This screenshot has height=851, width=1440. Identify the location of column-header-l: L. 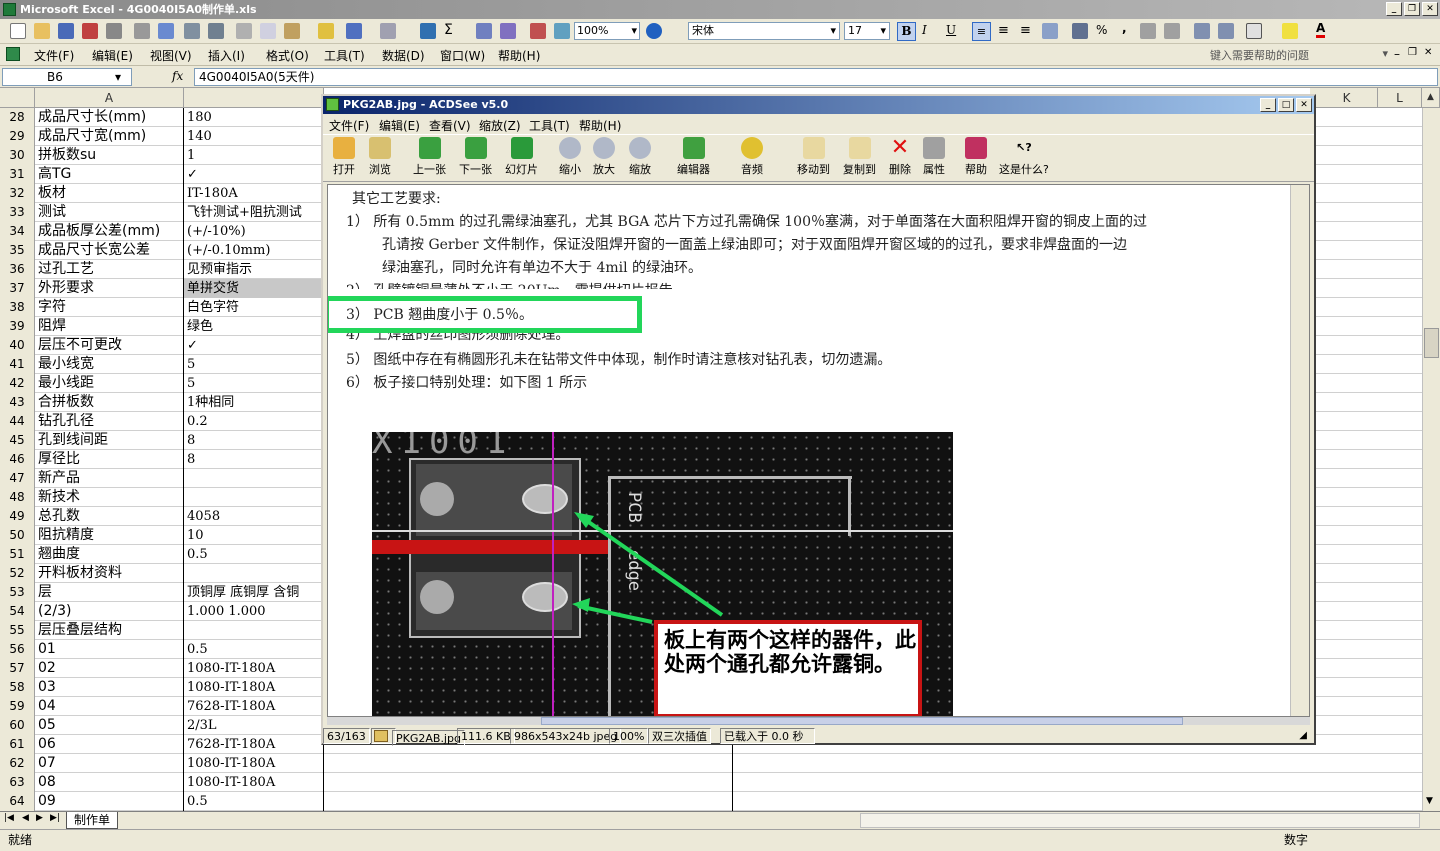
(1400, 98).